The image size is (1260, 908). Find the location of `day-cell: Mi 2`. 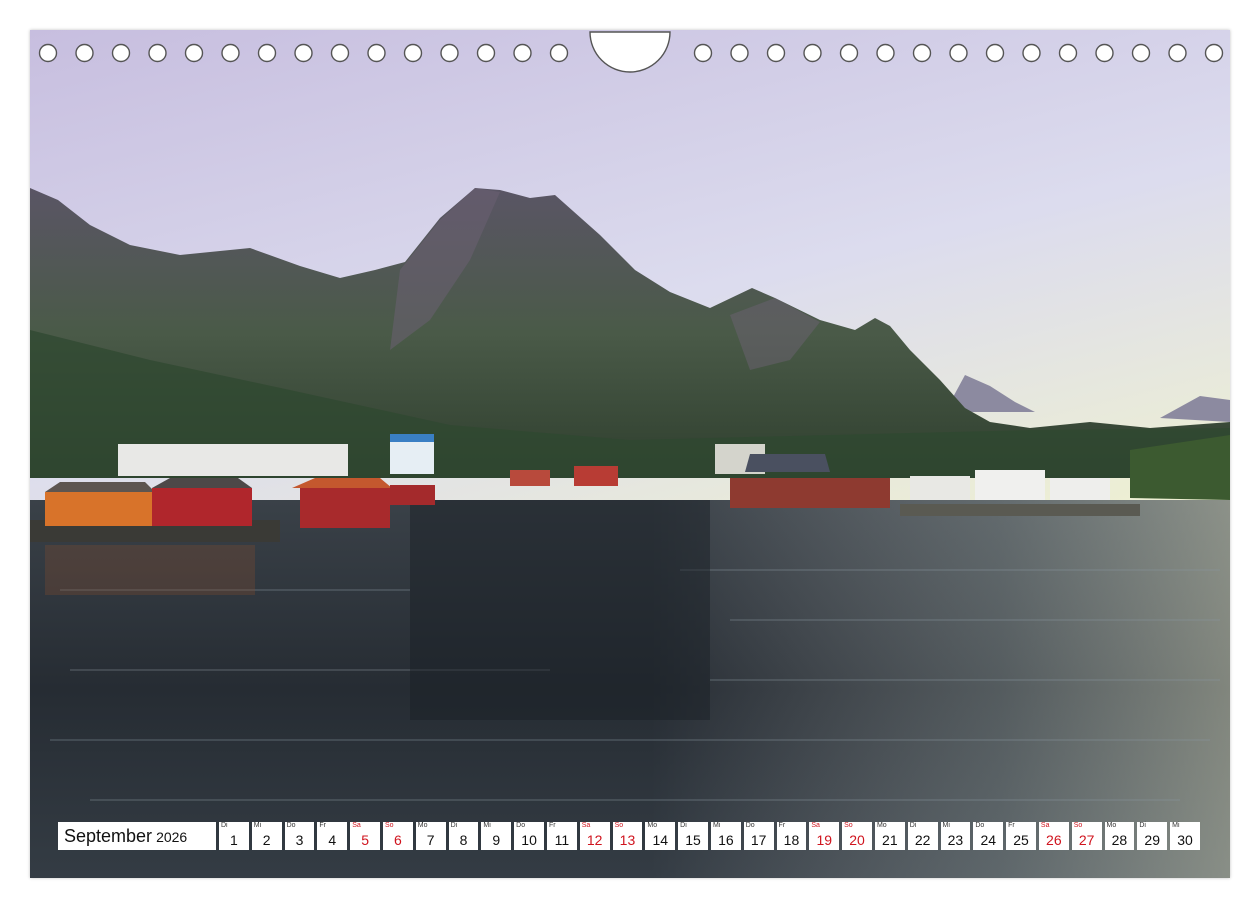

day-cell: Mi 2 is located at coordinates (267, 836).